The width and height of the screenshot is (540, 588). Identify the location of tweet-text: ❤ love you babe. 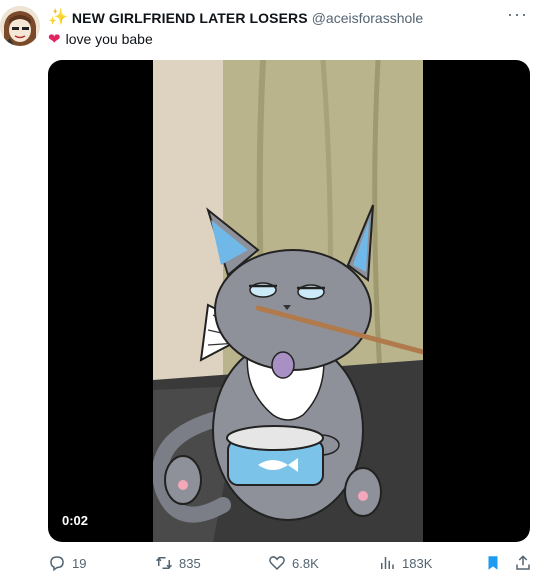
(100, 39).